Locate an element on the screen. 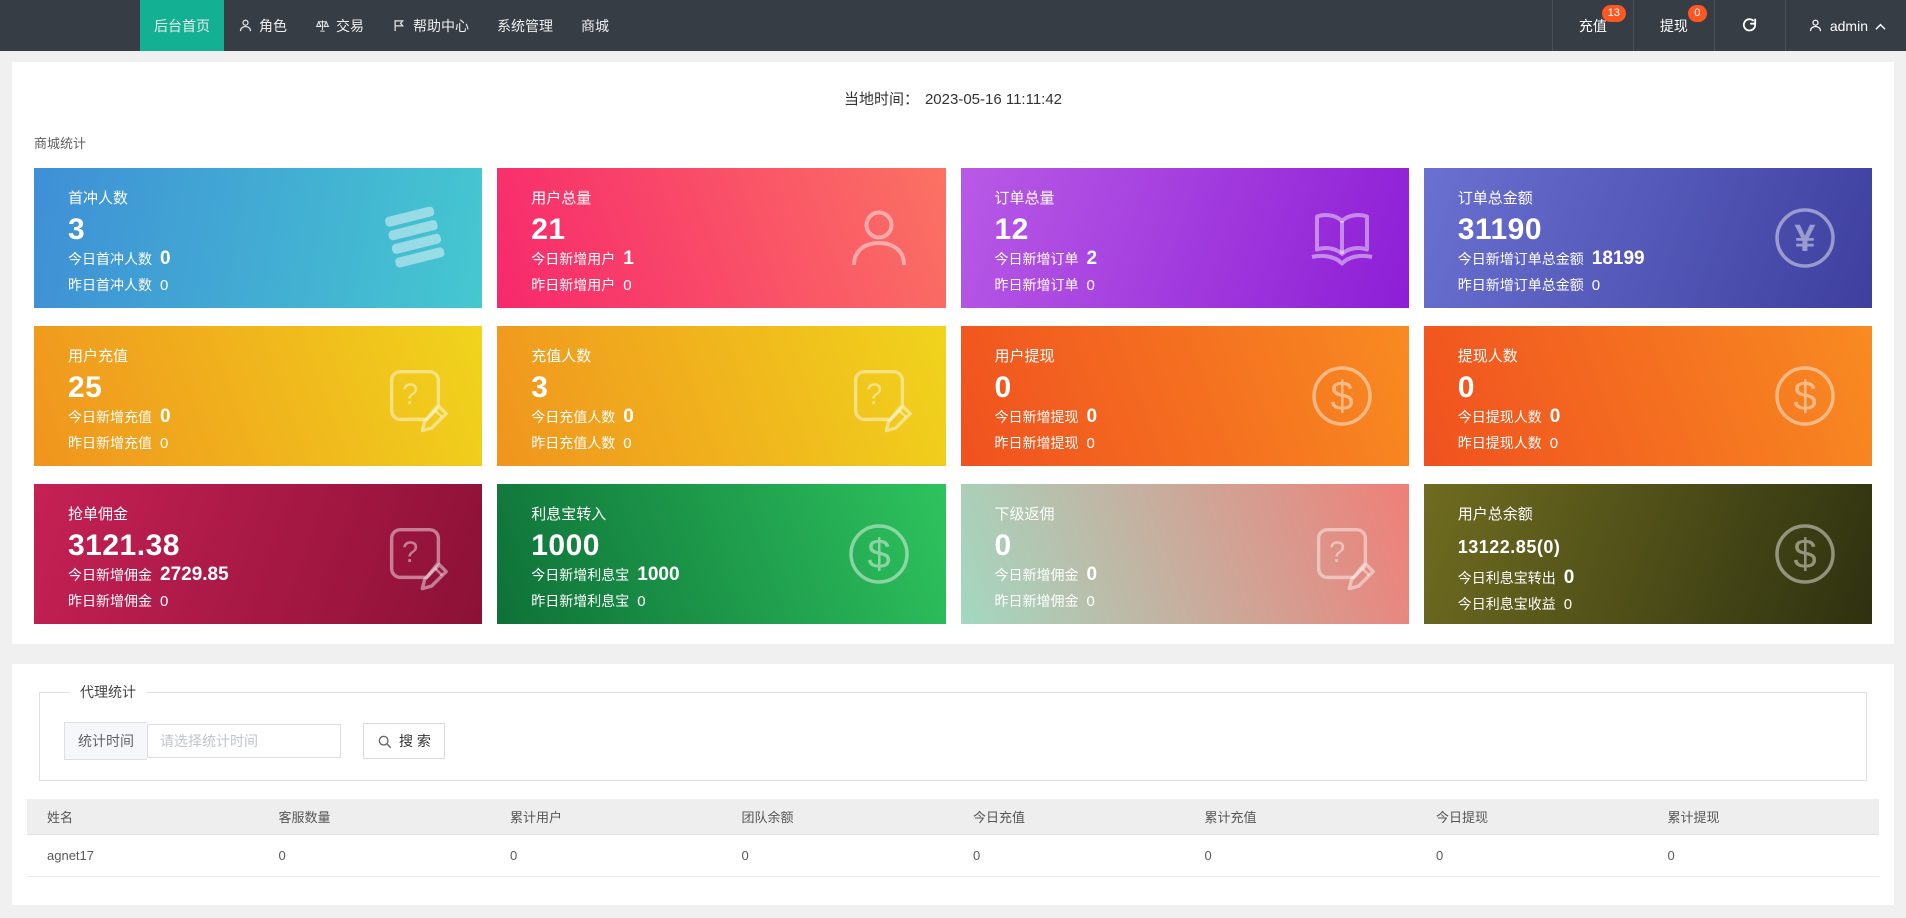 The height and width of the screenshot is (918, 1906). nav-tab-trade: 交易 is located at coordinates (339, 25).